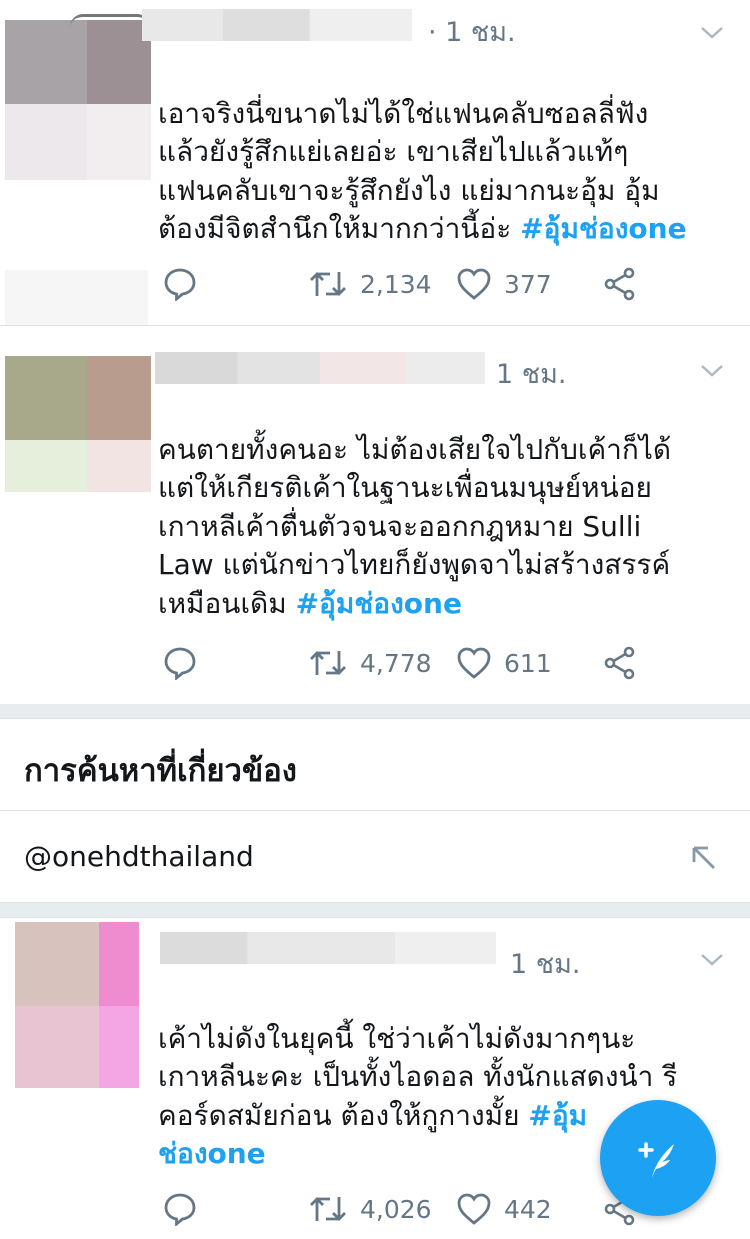 This screenshot has height=1239, width=750. What do you see at coordinates (160, 771) in the screenshot?
I see `related-searches-title: การค้นหาที่เกี่ยวข้อง` at bounding box center [160, 771].